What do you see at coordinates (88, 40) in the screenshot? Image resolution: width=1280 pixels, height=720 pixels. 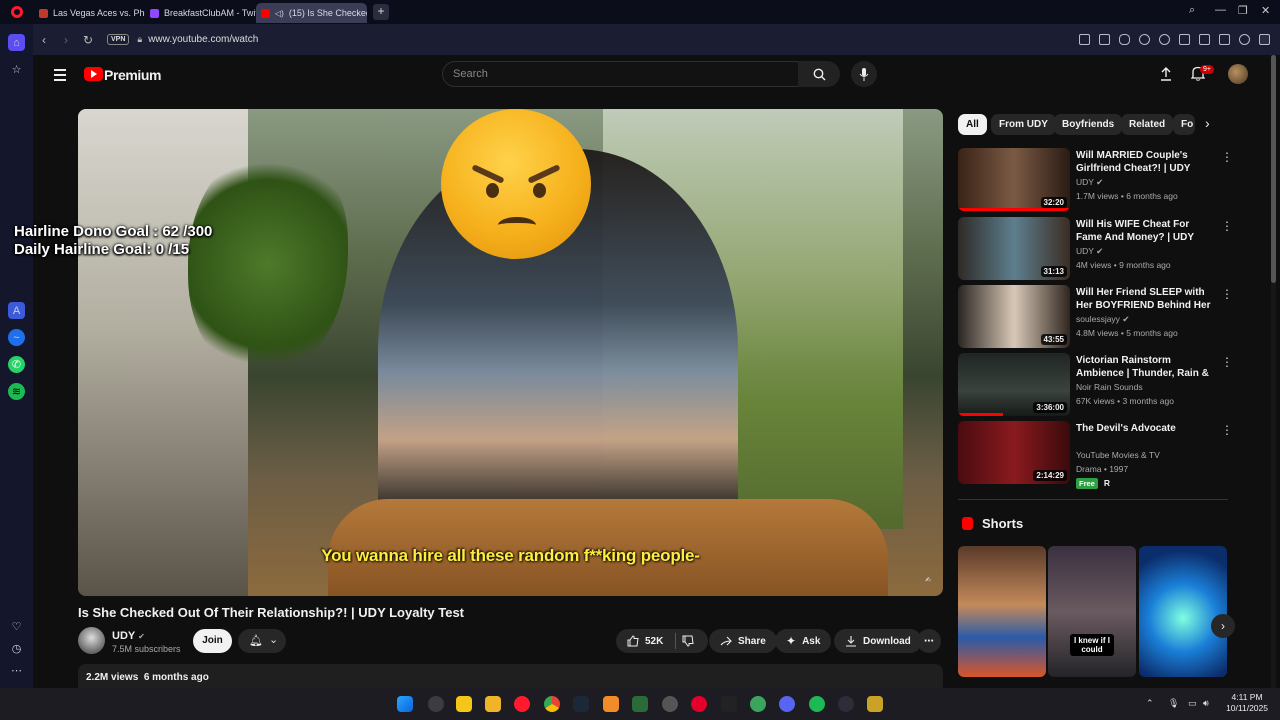 I see `reload-icon: ↻` at bounding box center [88, 40].